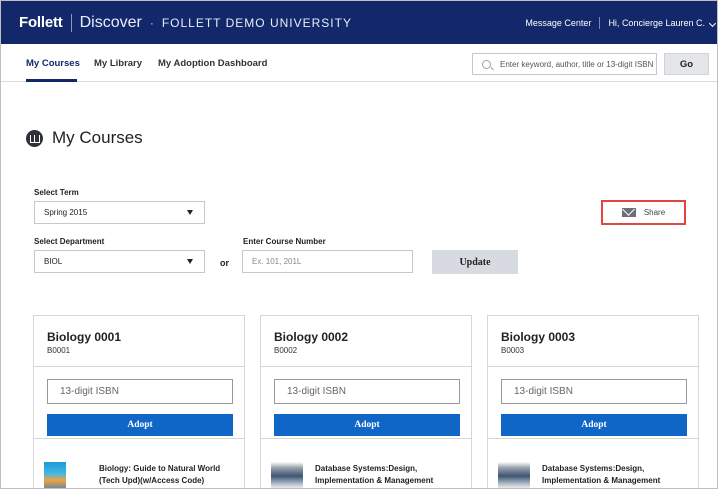 Image resolution: width=718 pixels, height=489 pixels. Describe the element at coordinates (53, 261) in the screenshot. I see `department-value: BIOL` at that location.